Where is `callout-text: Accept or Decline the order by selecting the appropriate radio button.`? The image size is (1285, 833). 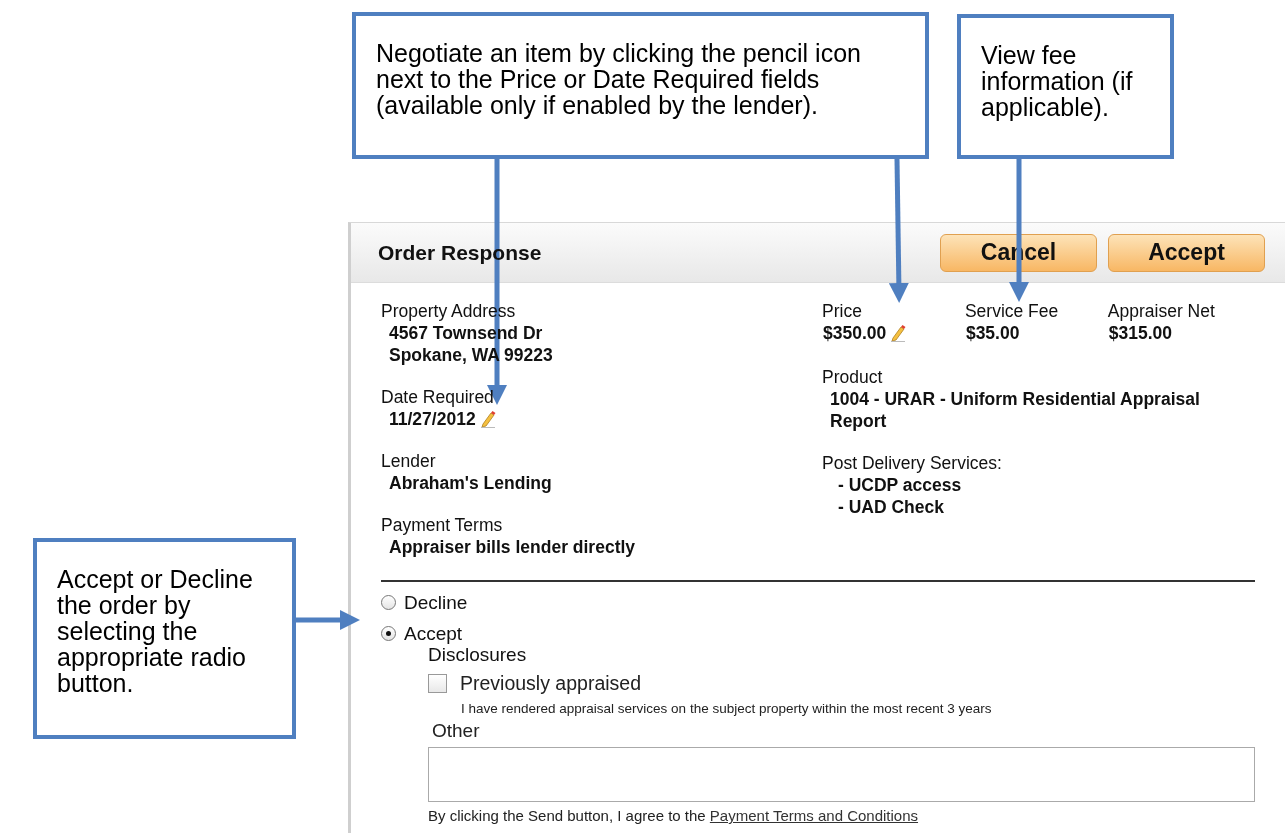
callout-text: Accept or Decline the order by selecting the appropriate radio button. is located at coordinates (164, 638).